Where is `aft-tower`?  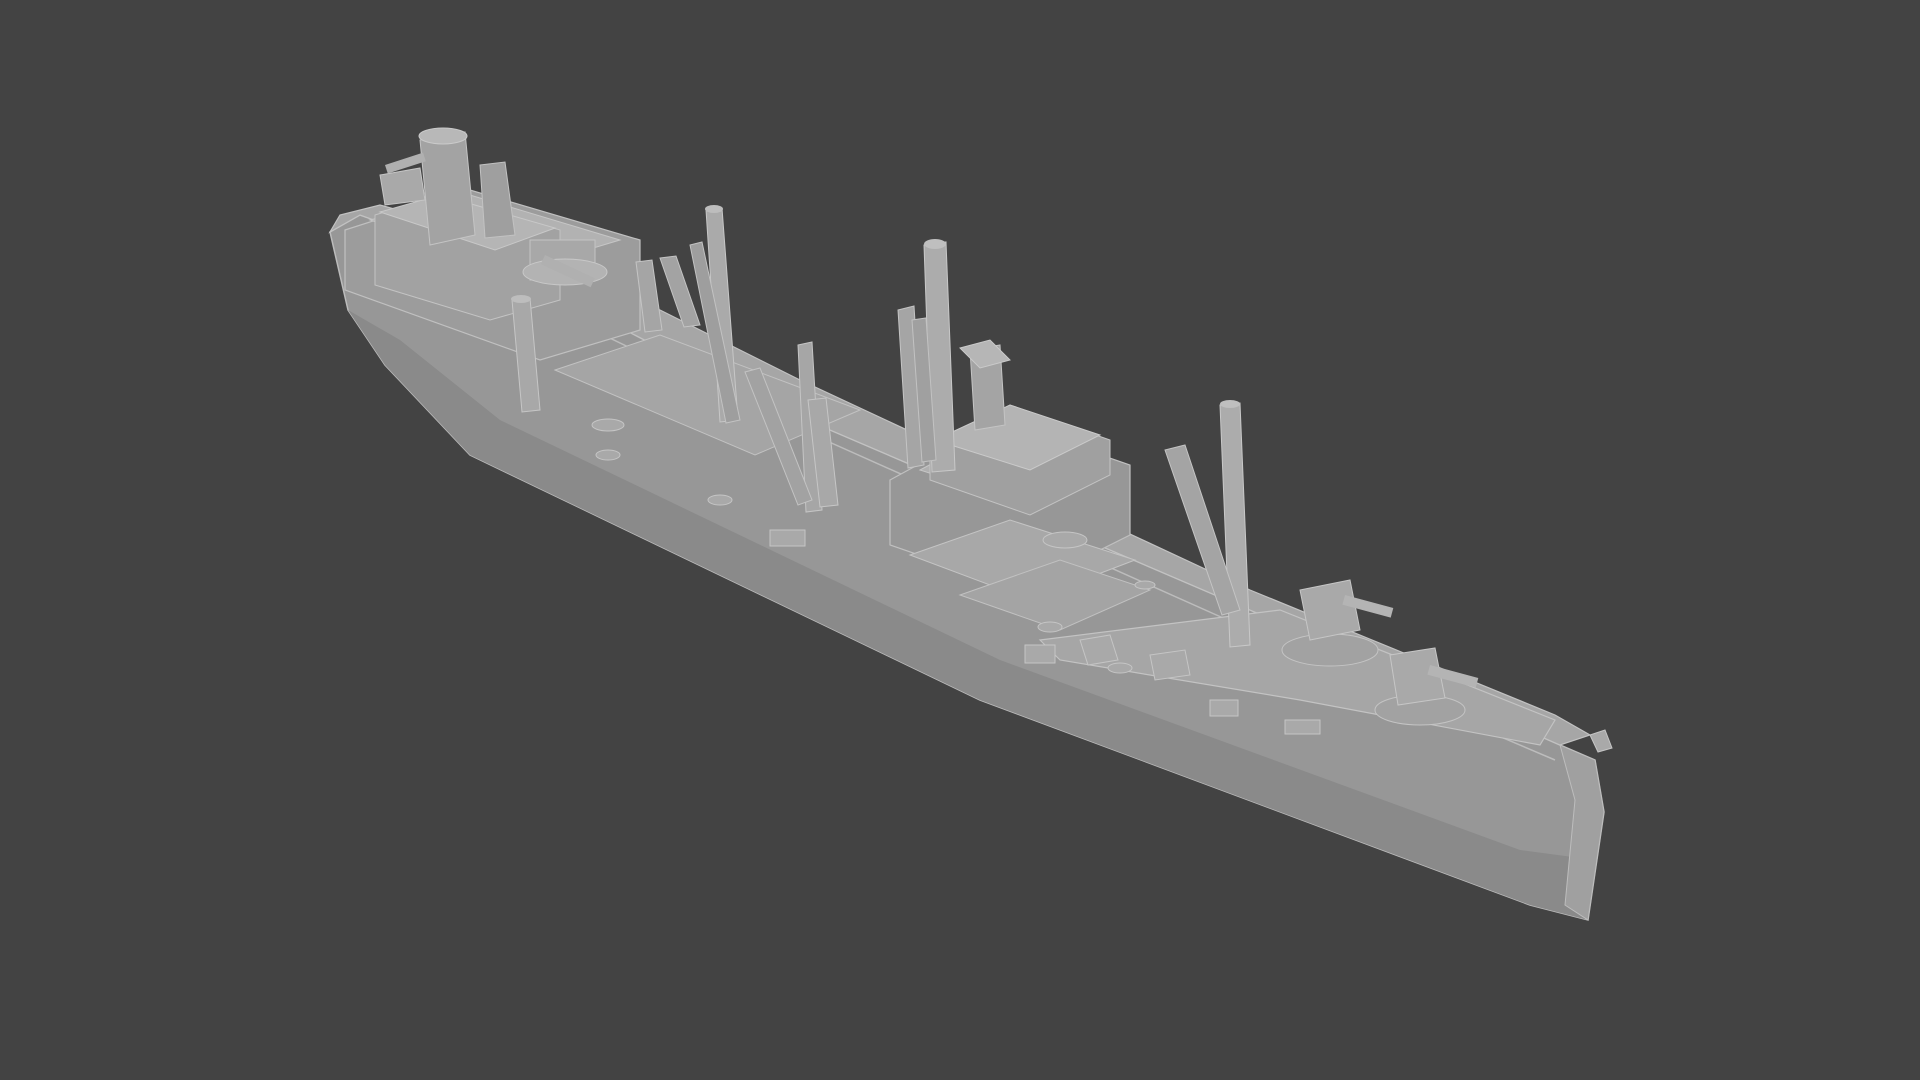
aft-tower is located at coordinates (447, 188).